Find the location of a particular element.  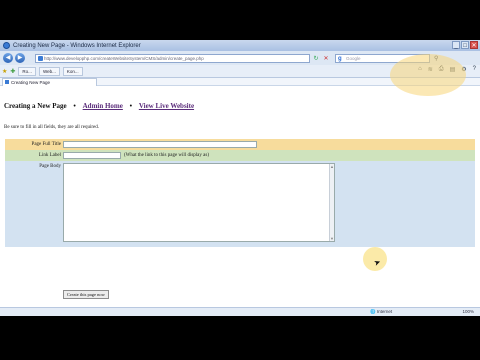

favorites-star-icon: ★ is located at coordinates (4, 71).